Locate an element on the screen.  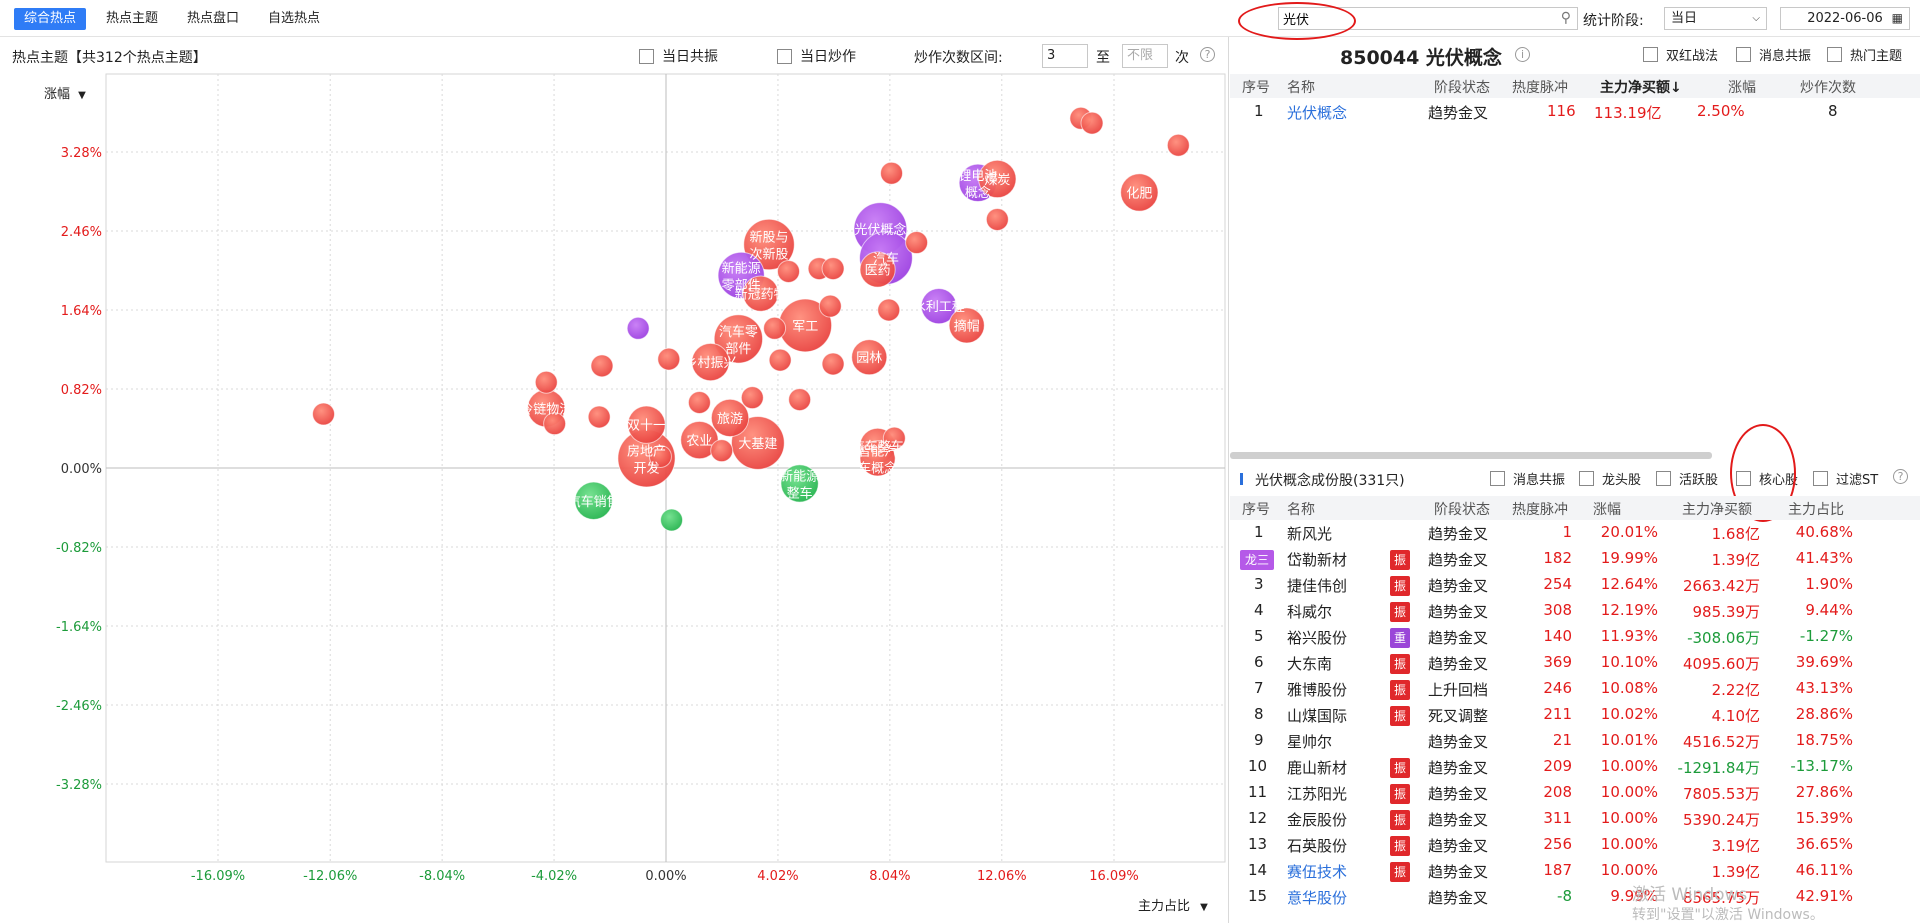
row-name: 鹿山新材 is located at coordinates (1317, 767).